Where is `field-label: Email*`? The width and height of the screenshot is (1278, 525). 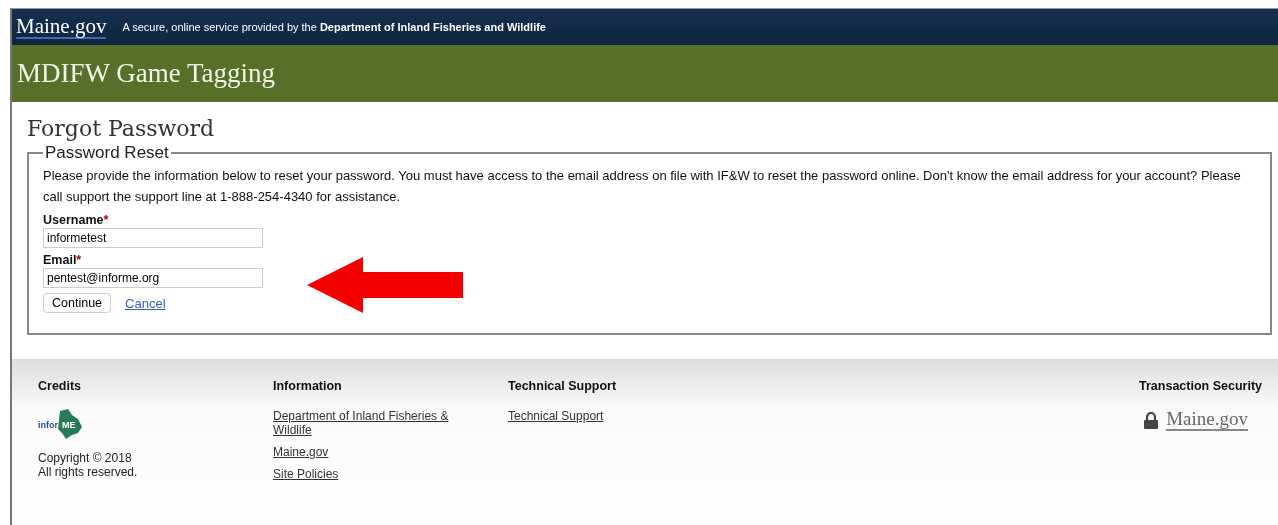 field-label: Email* is located at coordinates (63, 260).